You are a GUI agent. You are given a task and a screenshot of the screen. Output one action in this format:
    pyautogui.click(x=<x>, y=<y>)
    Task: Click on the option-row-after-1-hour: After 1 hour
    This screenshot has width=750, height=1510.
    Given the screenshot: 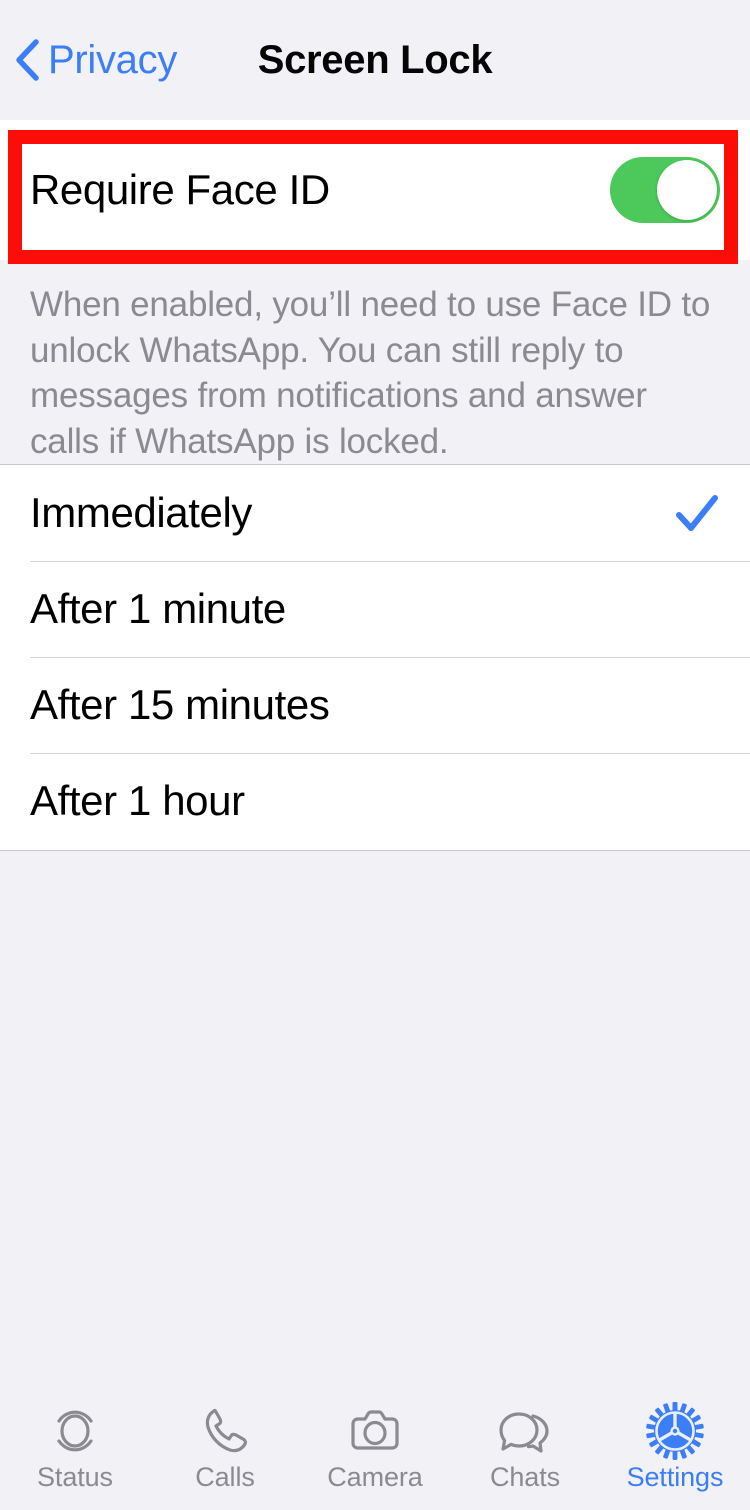 What is the action you would take?
    pyautogui.click(x=375, y=801)
    